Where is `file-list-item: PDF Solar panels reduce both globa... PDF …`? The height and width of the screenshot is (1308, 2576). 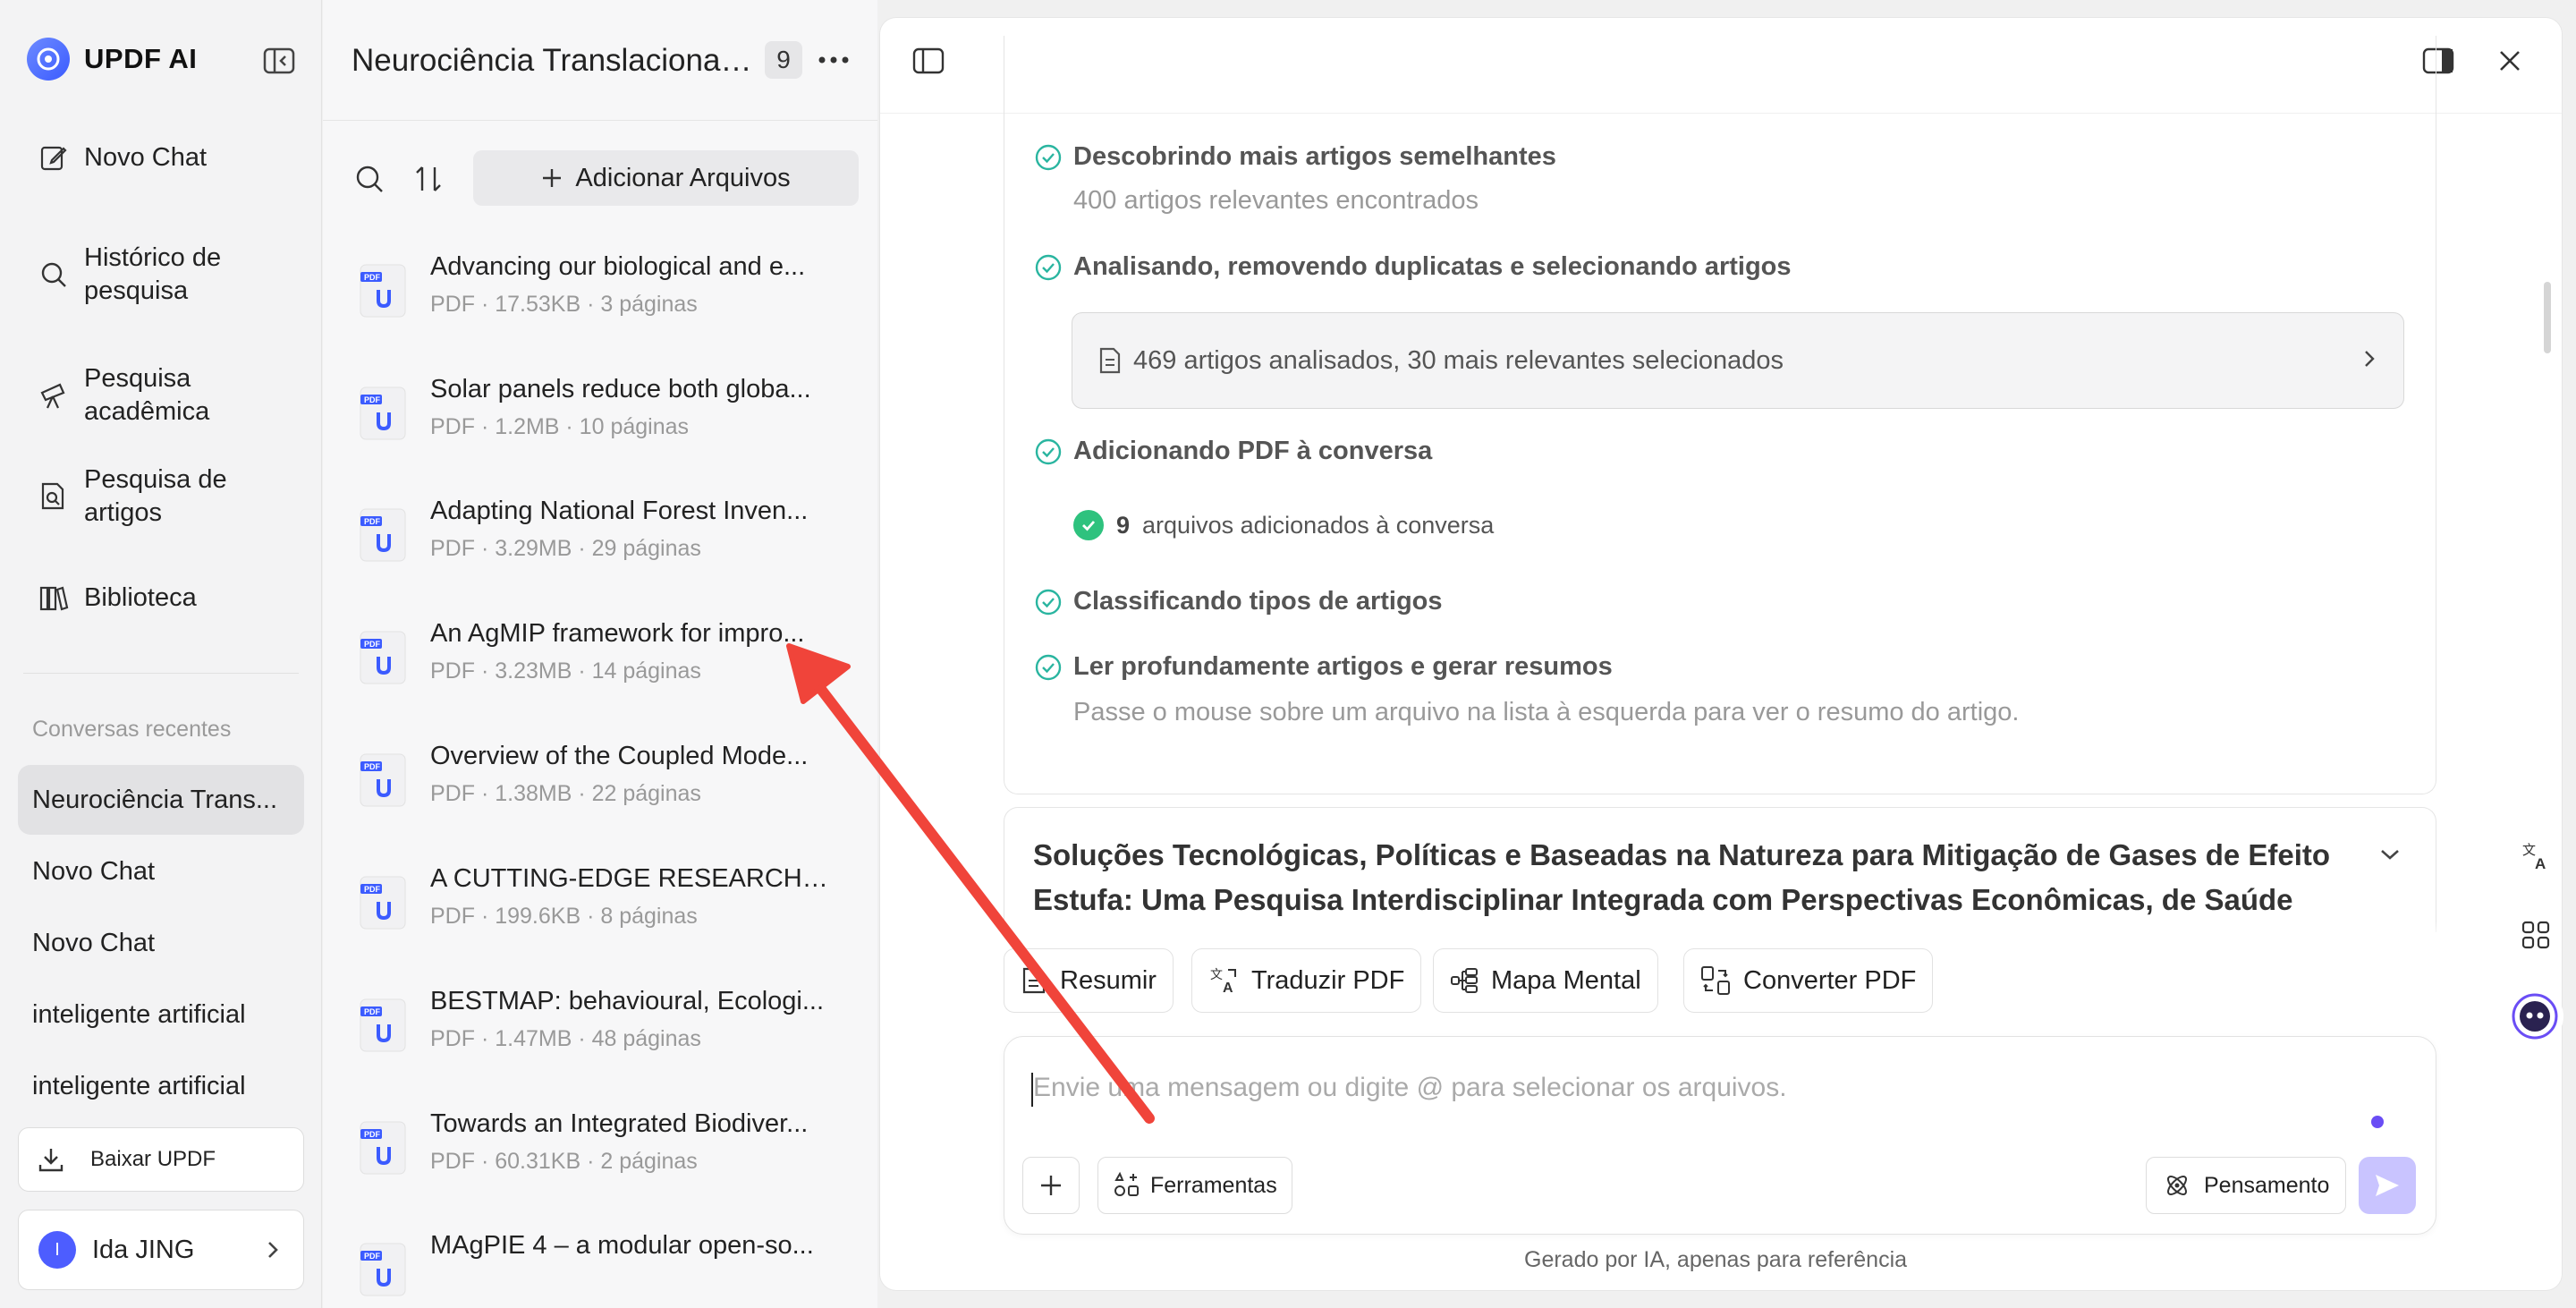
file-list-item: PDF Solar panels reduce both globa... PDF … is located at coordinates (609, 420).